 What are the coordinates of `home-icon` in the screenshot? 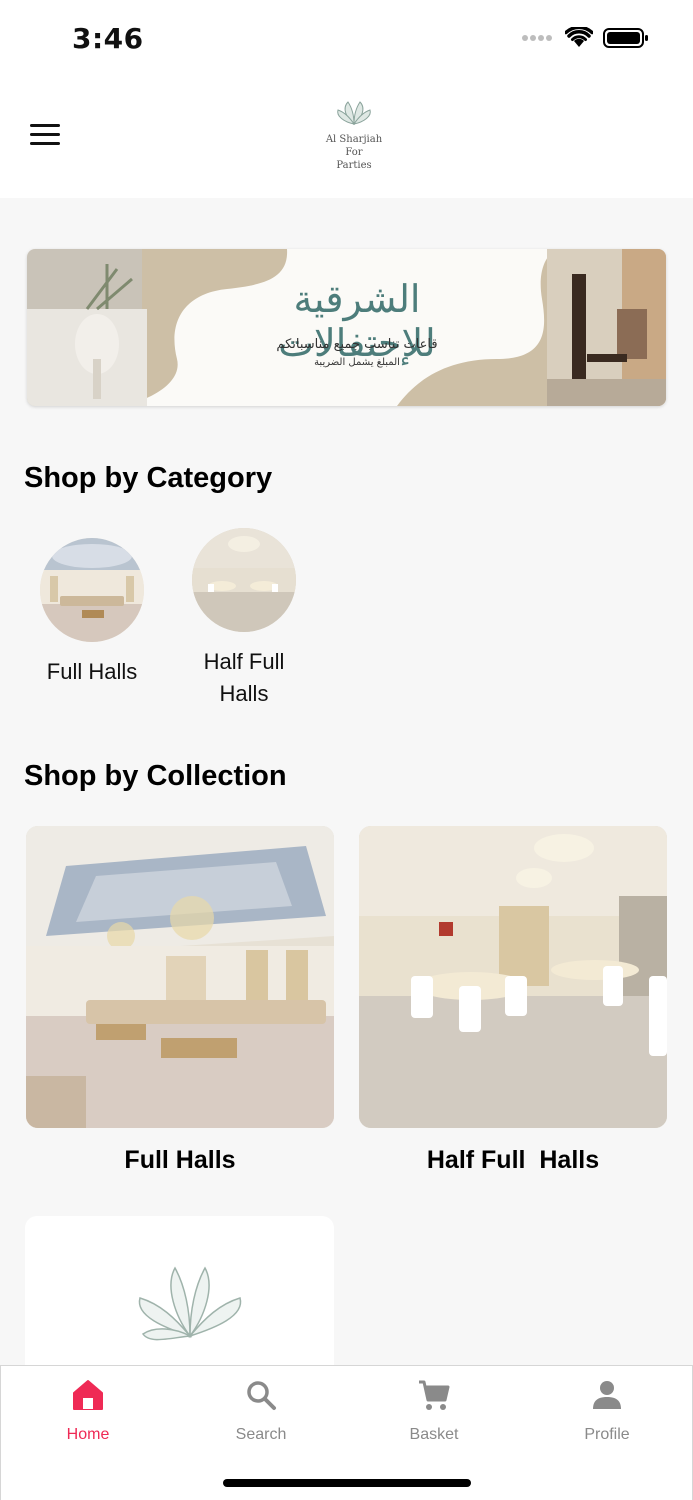 It's located at (88, 1395).